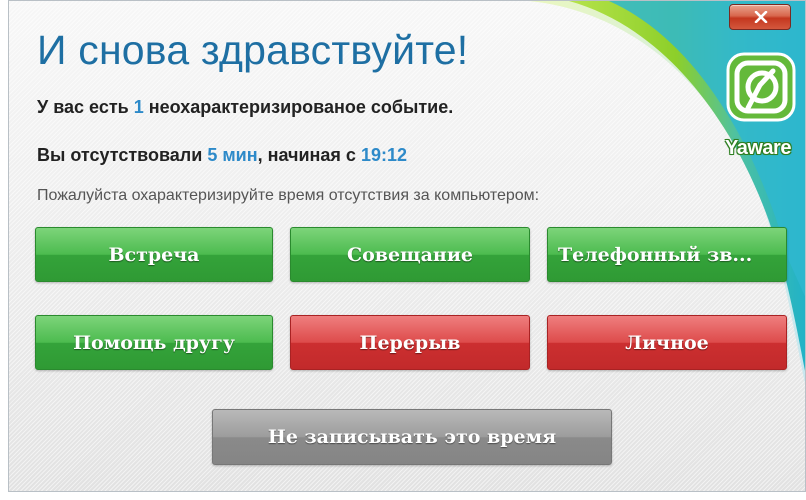  What do you see at coordinates (138, 107) in the screenshot?
I see `events-count: 1` at bounding box center [138, 107].